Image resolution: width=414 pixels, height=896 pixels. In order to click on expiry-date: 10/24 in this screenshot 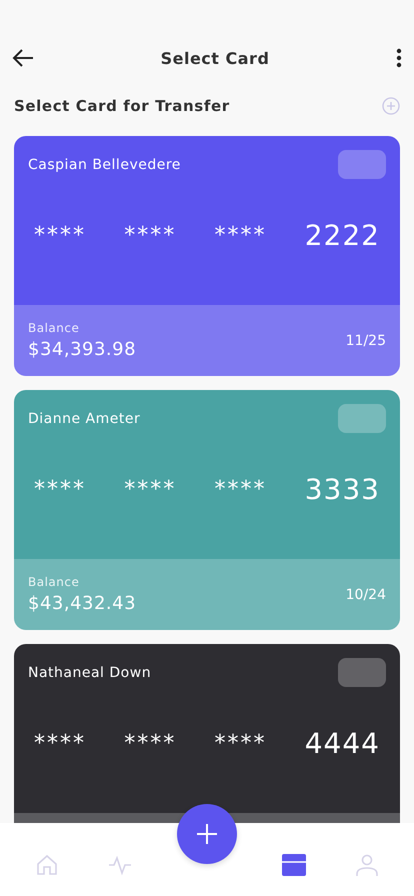, I will do `click(366, 594)`.